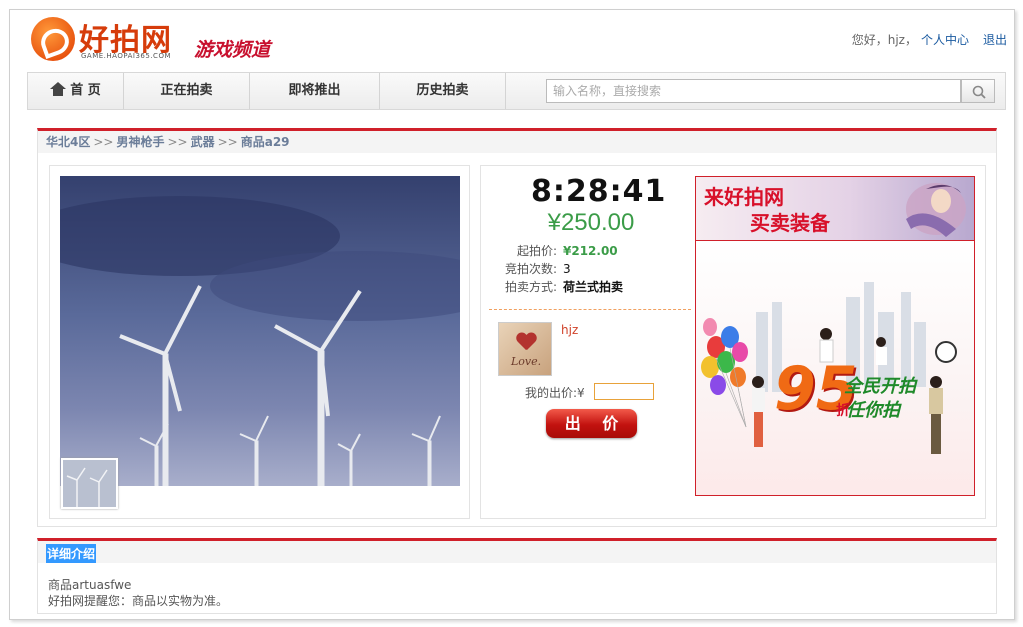 The image size is (1023, 627). What do you see at coordinates (526, 361) in the screenshot?
I see `avatar-text: Love.` at bounding box center [526, 361].